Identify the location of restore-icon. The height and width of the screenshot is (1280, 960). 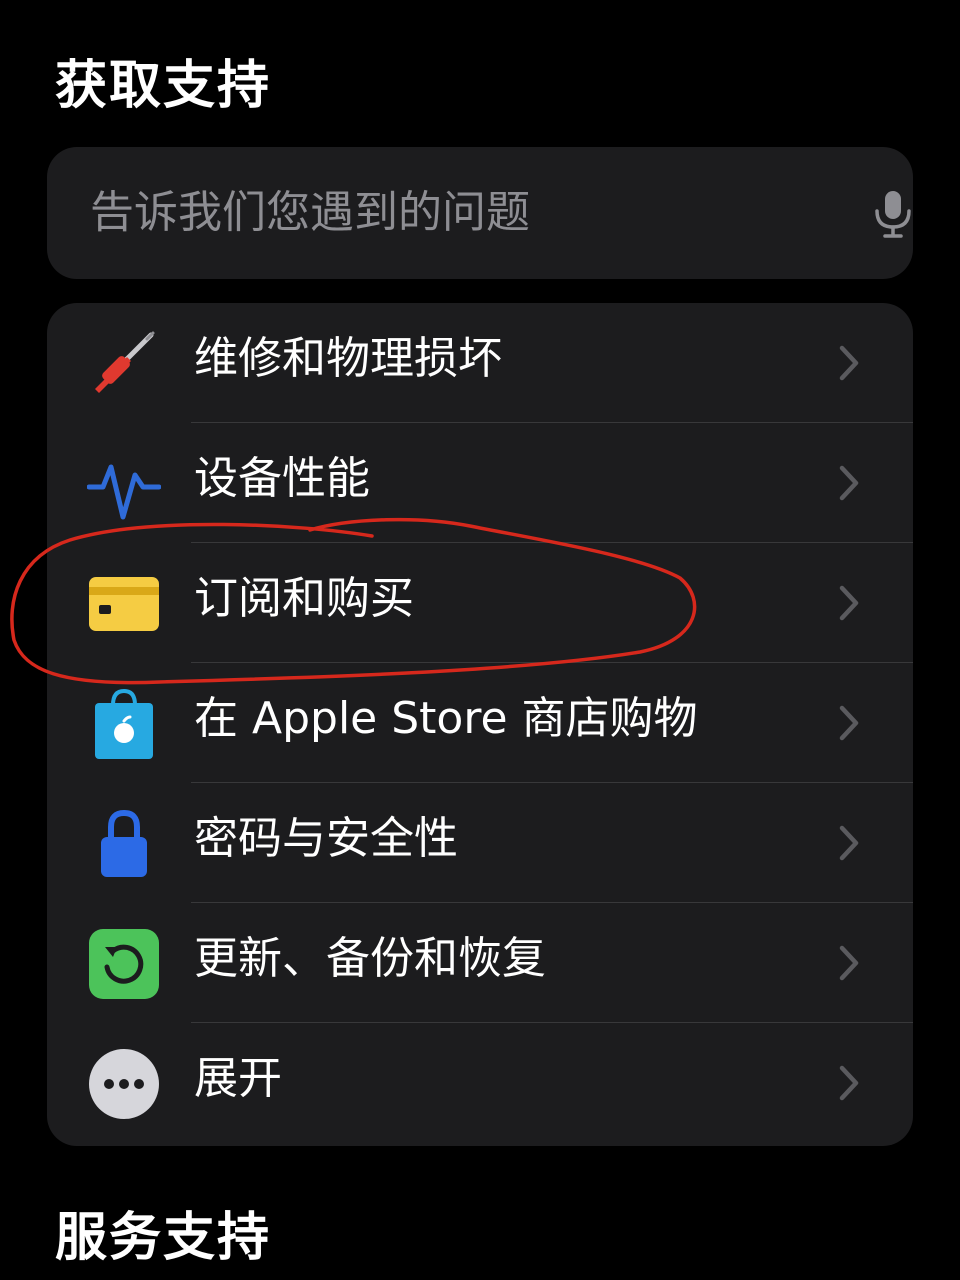
(124, 964).